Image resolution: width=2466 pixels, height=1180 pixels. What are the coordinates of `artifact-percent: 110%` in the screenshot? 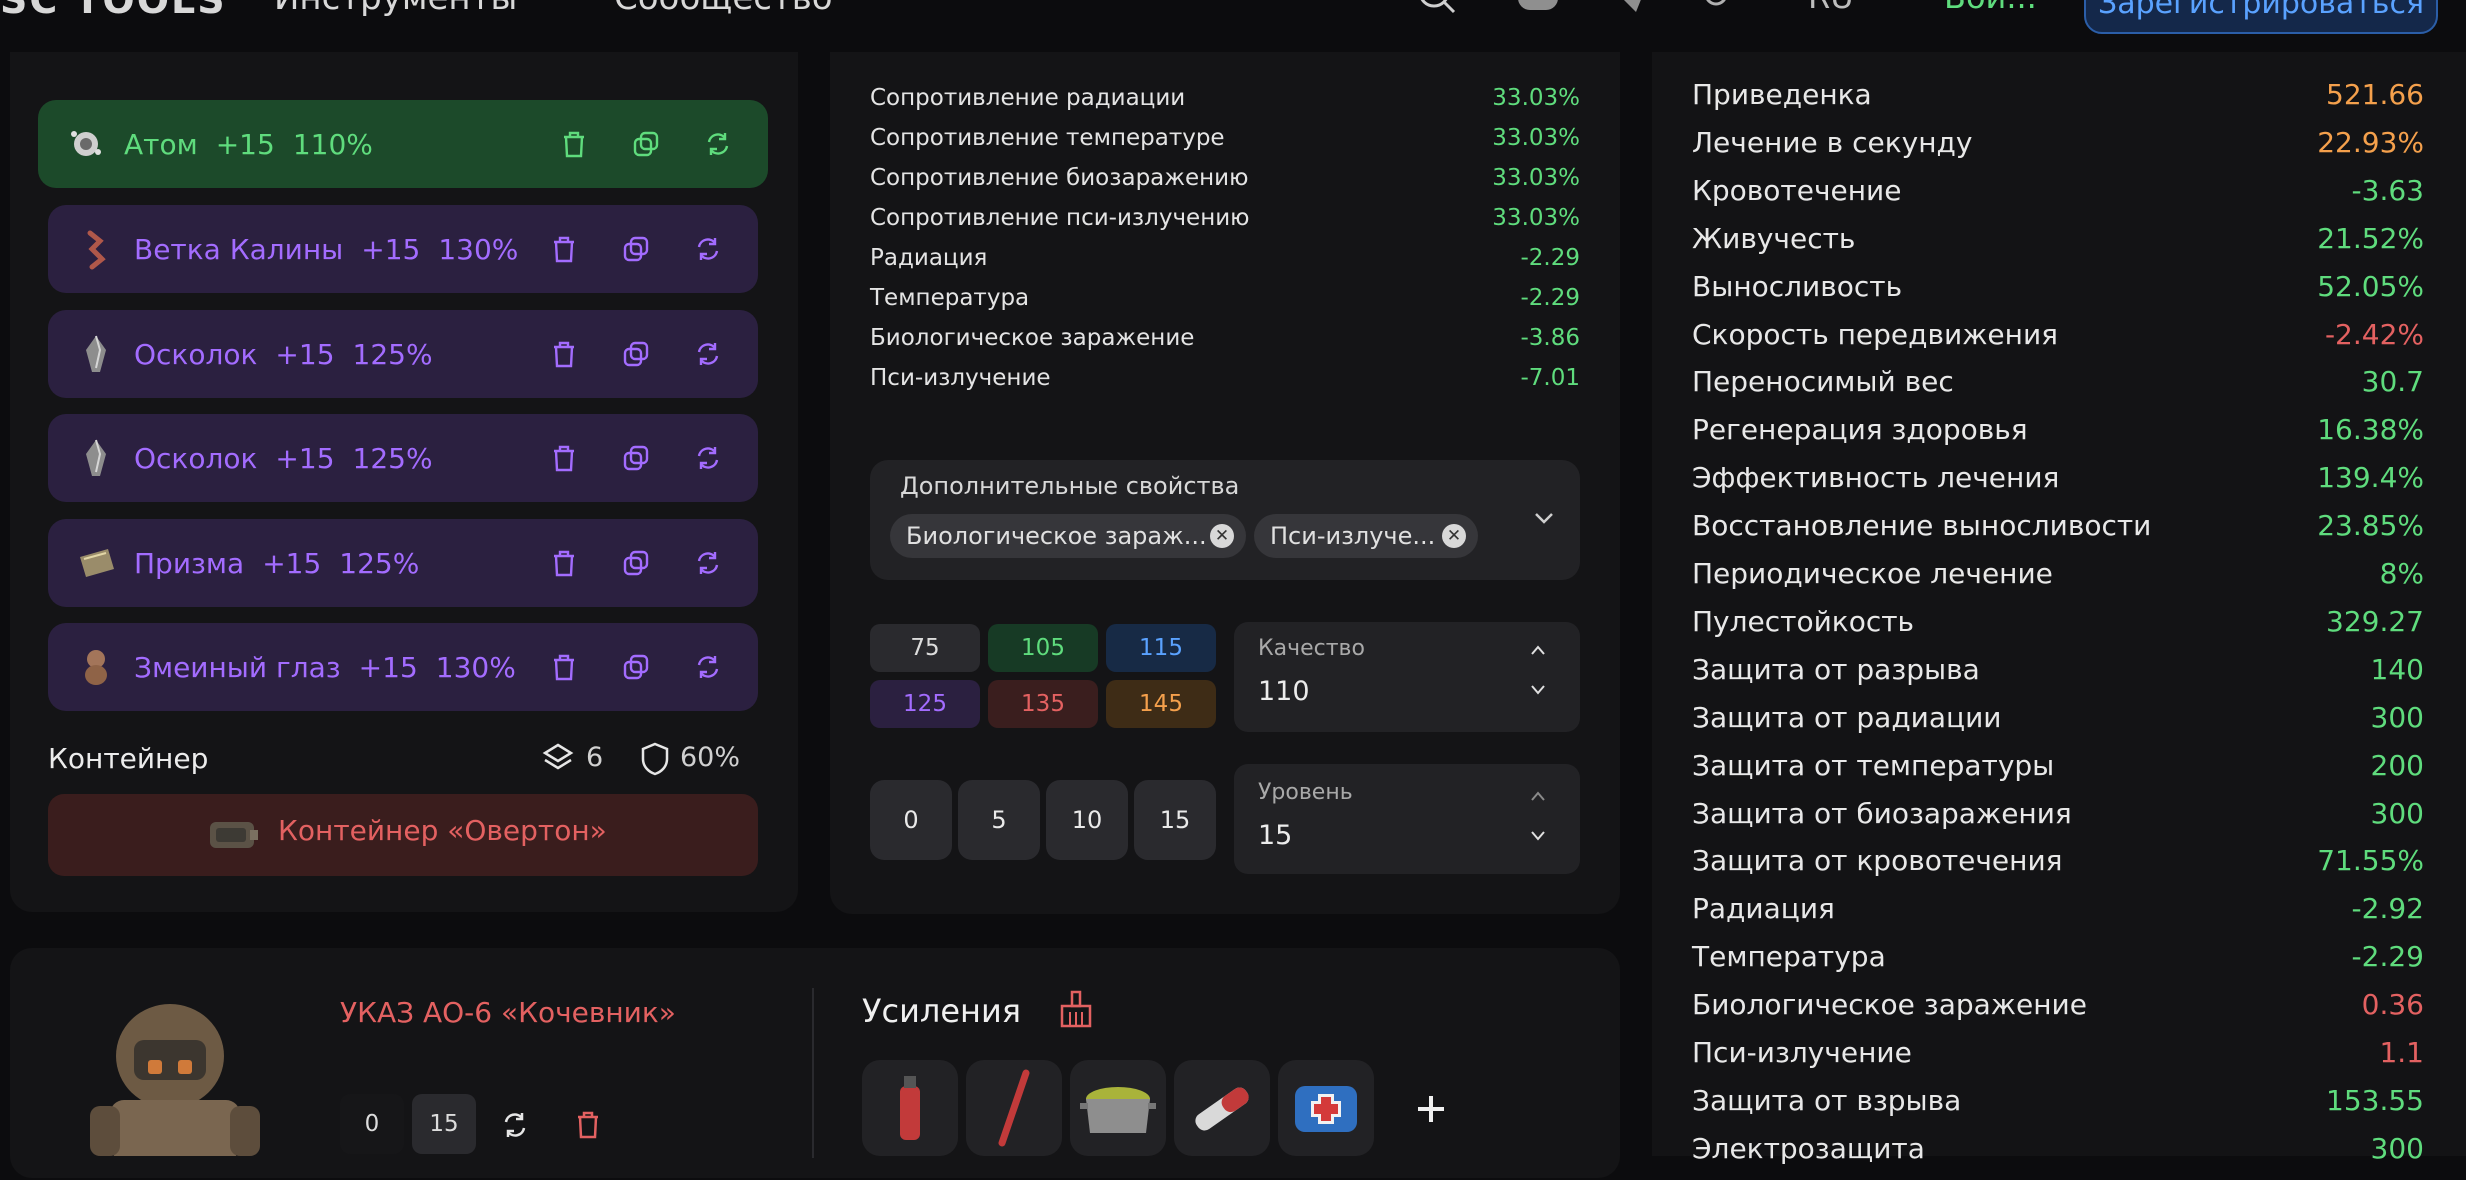 It's located at (332, 144).